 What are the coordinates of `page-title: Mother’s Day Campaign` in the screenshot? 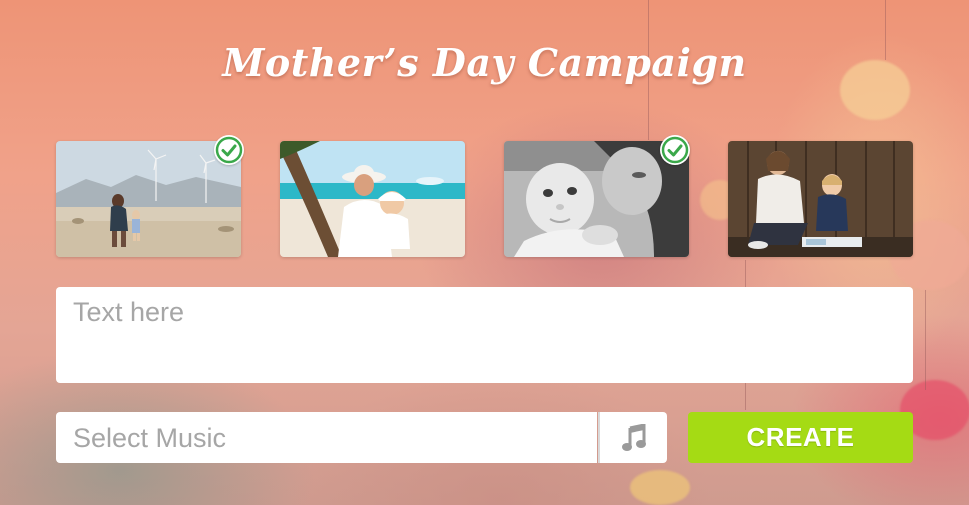 It's located at (484, 62).